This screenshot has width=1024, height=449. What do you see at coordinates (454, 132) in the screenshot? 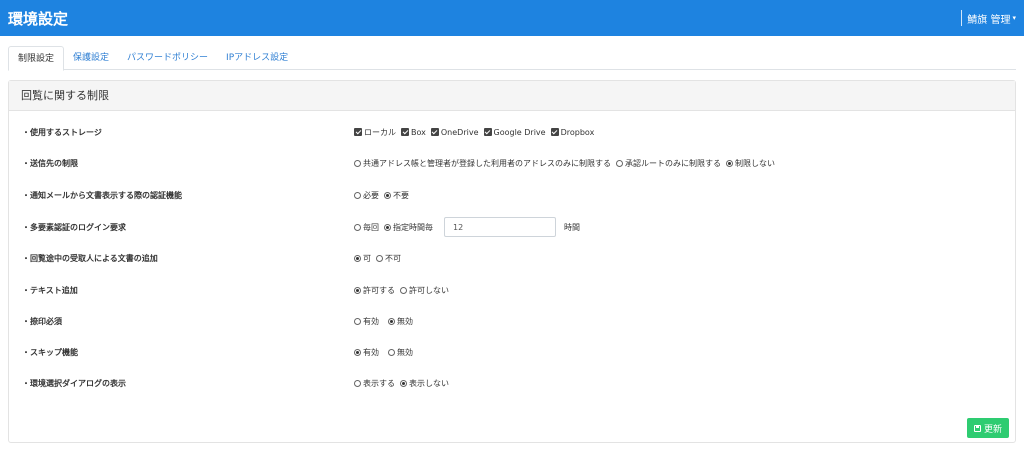
I see `checkbox-onedrive: OneDrive` at bounding box center [454, 132].